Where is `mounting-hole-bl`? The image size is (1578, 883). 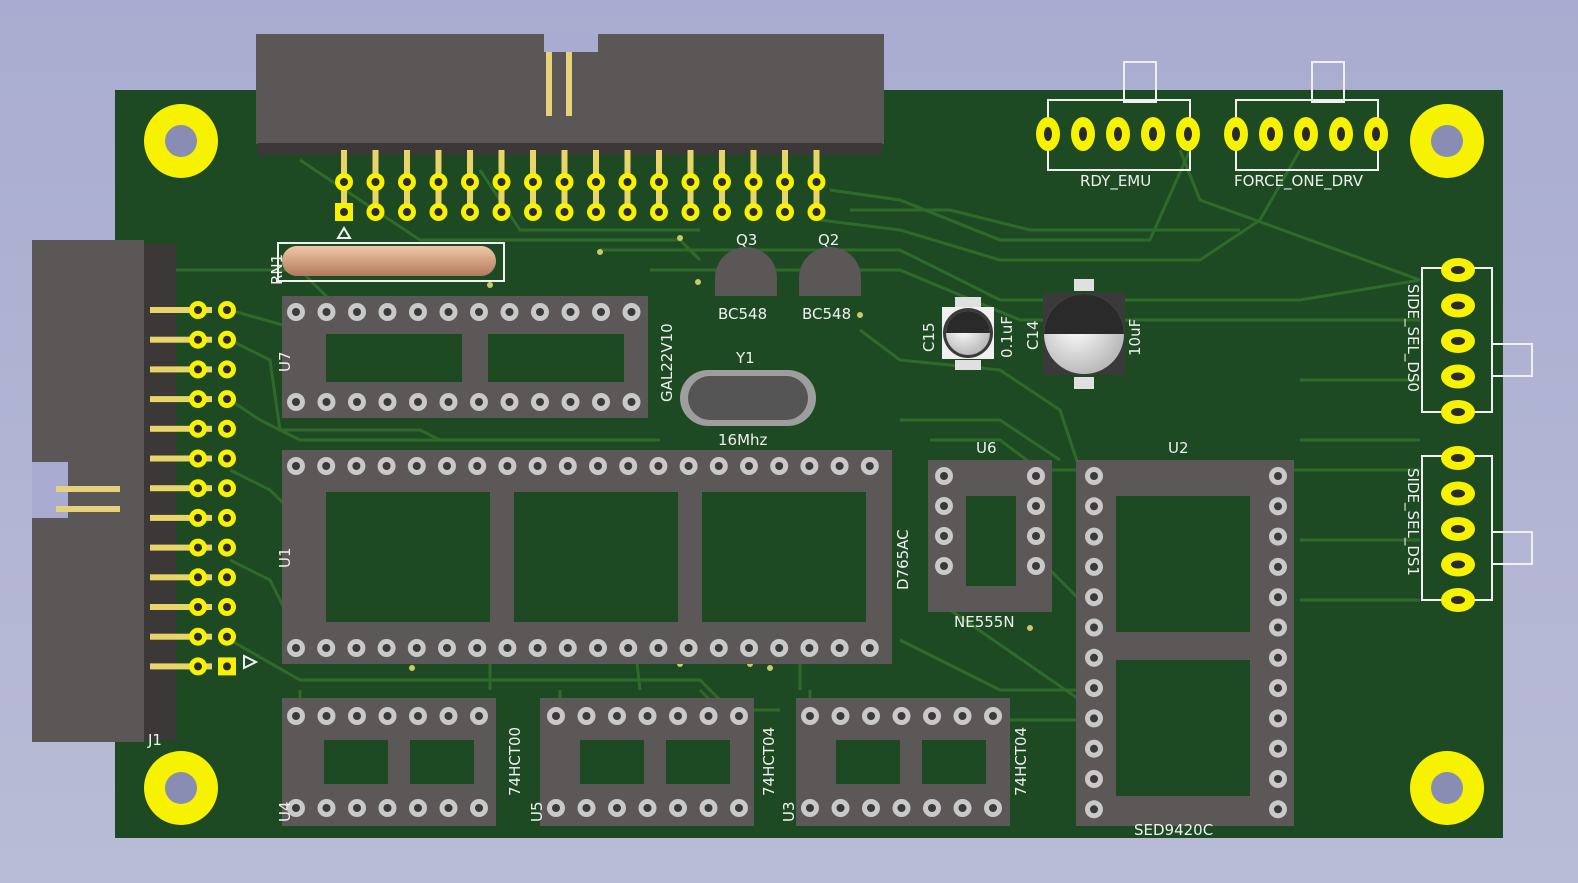
mounting-hole-bl is located at coordinates (181, 788).